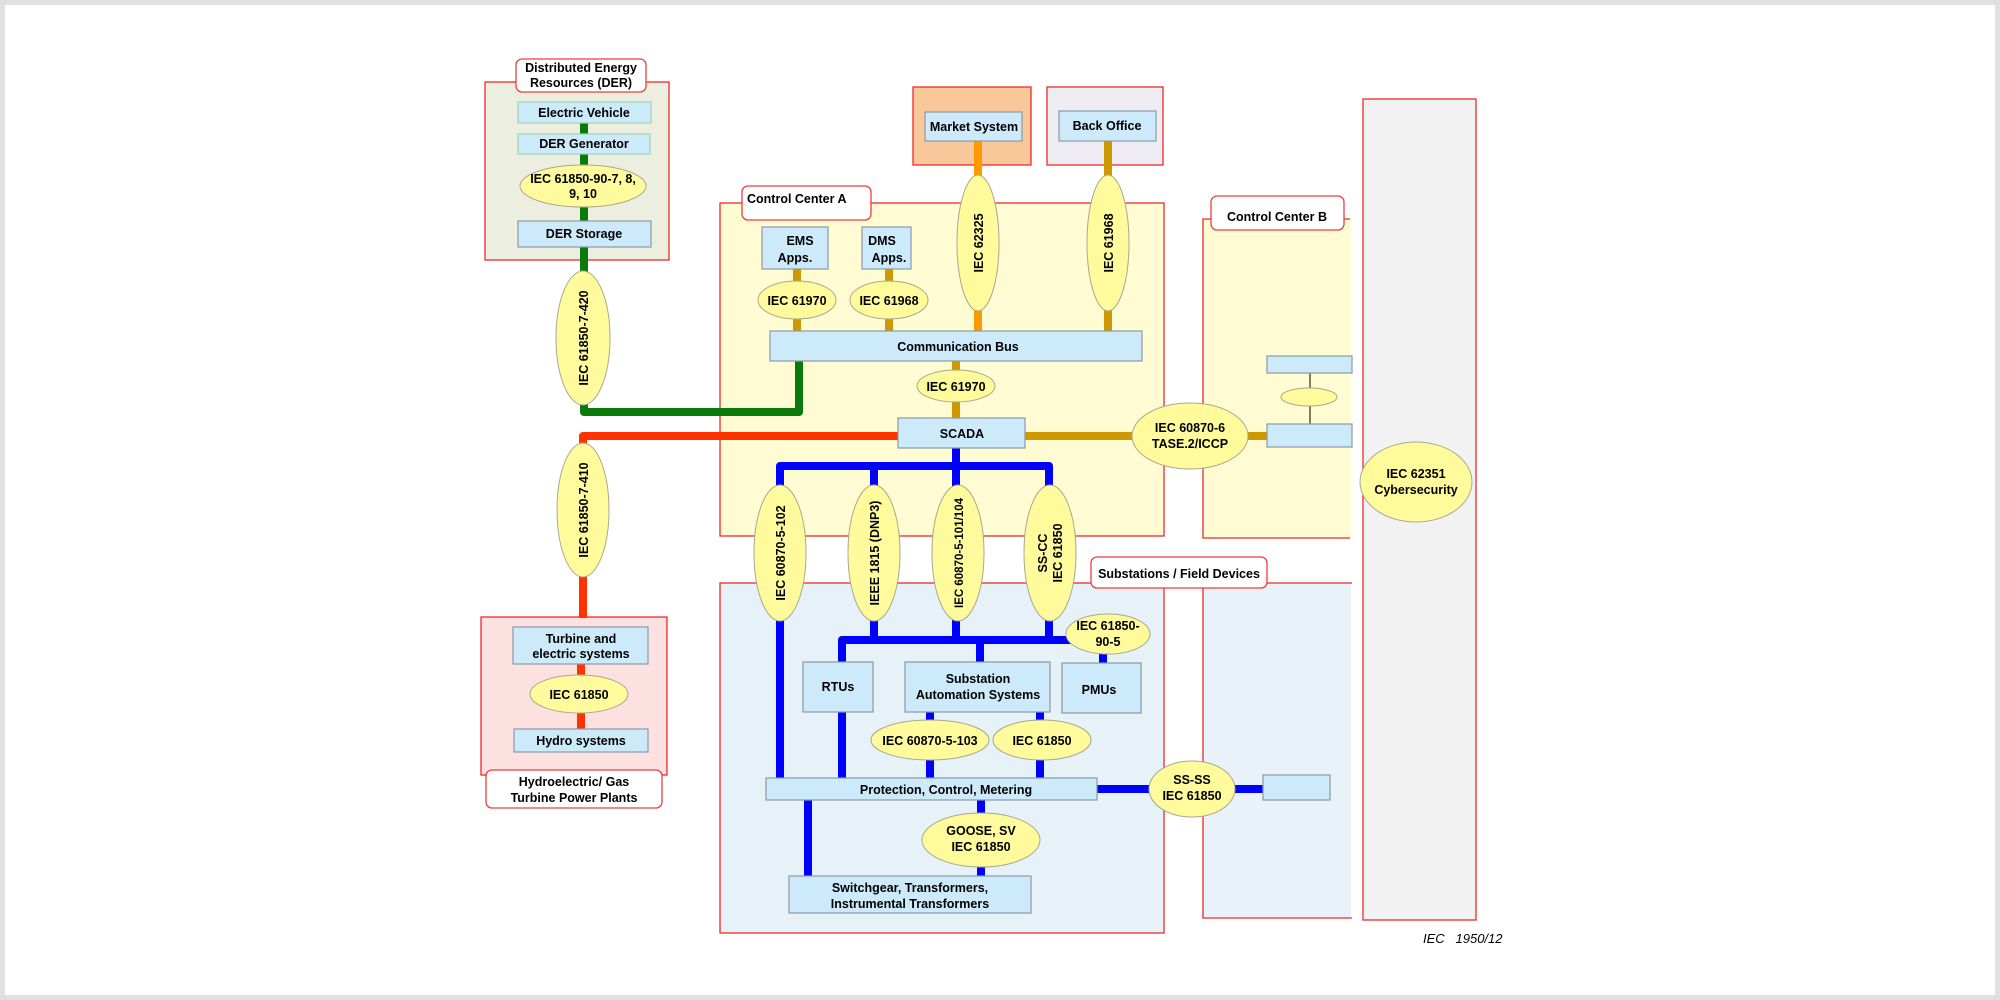 The height and width of the screenshot is (1000, 2000). I want to click on svg-text: Electric Vehicle, so click(584, 113).